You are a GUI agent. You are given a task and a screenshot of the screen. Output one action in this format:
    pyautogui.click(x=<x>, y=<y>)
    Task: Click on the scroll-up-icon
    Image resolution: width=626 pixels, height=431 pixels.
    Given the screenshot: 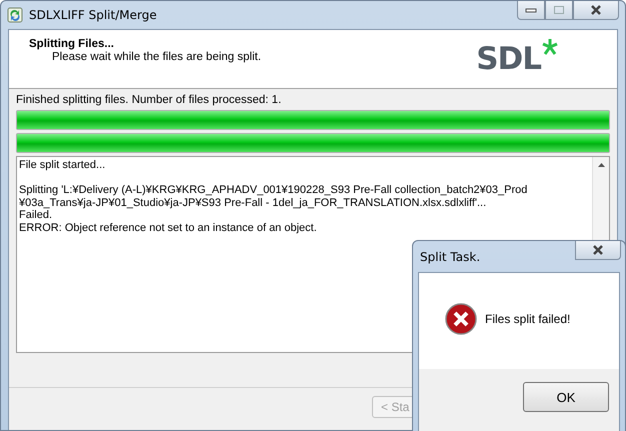 What is the action you would take?
    pyautogui.click(x=601, y=165)
    